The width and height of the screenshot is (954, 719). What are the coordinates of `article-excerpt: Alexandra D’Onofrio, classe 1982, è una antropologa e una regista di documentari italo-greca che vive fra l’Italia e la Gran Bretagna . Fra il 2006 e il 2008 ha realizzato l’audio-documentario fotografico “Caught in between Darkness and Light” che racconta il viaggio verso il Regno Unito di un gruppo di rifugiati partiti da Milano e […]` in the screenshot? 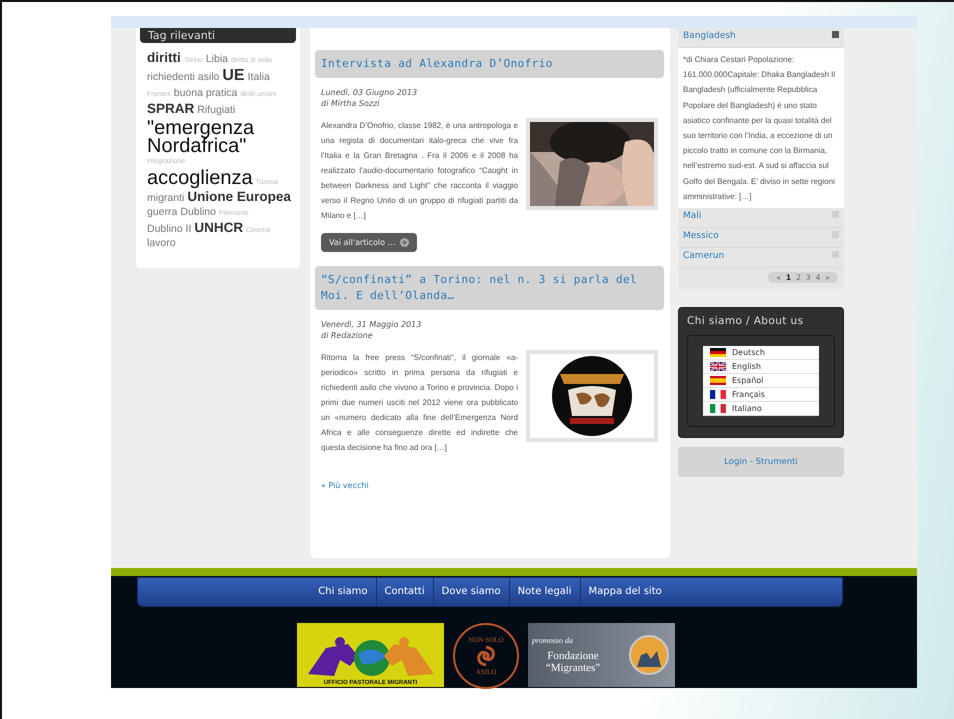 It's located at (419, 171).